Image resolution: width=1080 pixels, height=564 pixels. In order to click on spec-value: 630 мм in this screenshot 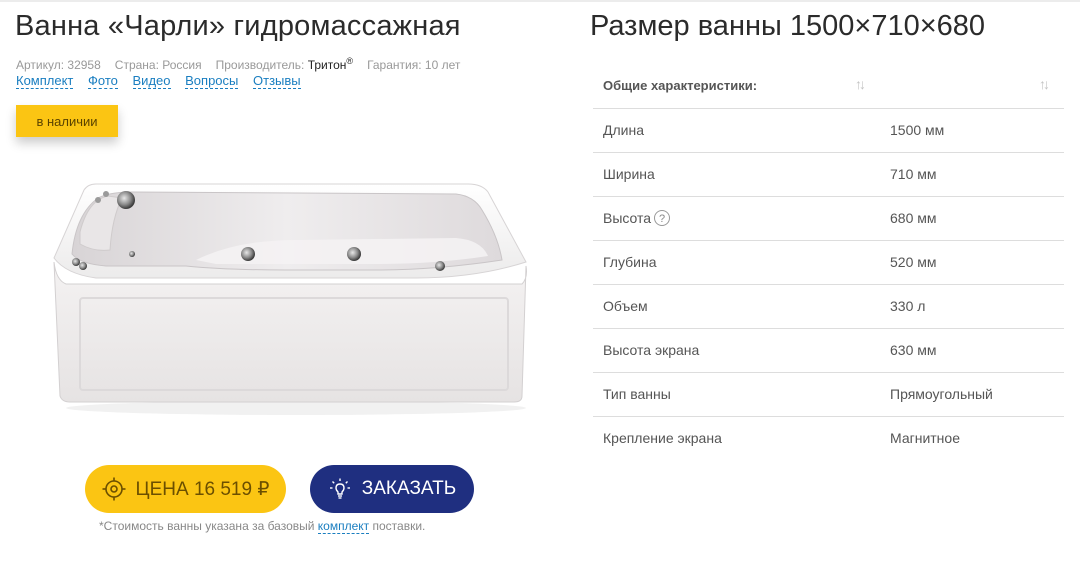, I will do `click(913, 350)`.